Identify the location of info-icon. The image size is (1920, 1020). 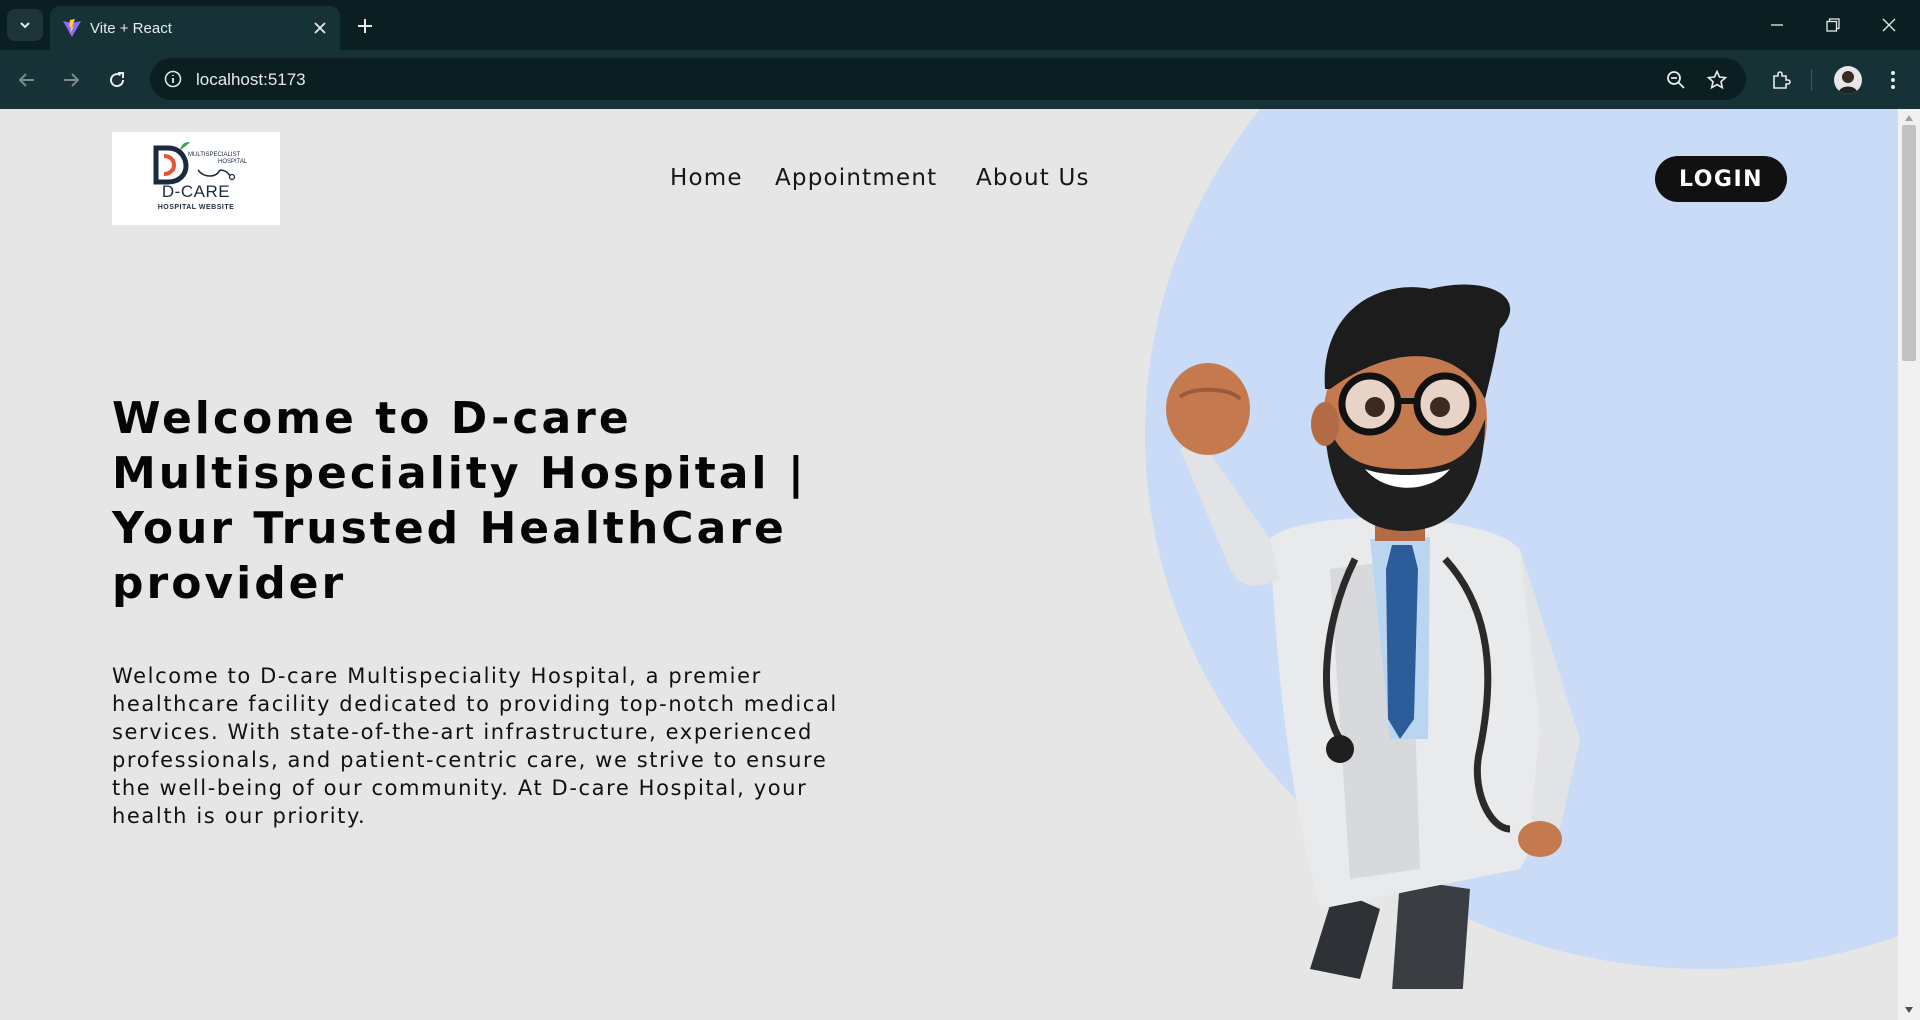
(173, 79).